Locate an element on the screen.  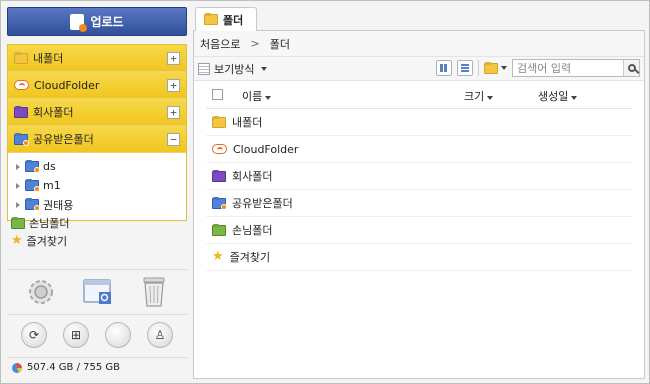
toolbar-right is located at coordinates (538, 68).